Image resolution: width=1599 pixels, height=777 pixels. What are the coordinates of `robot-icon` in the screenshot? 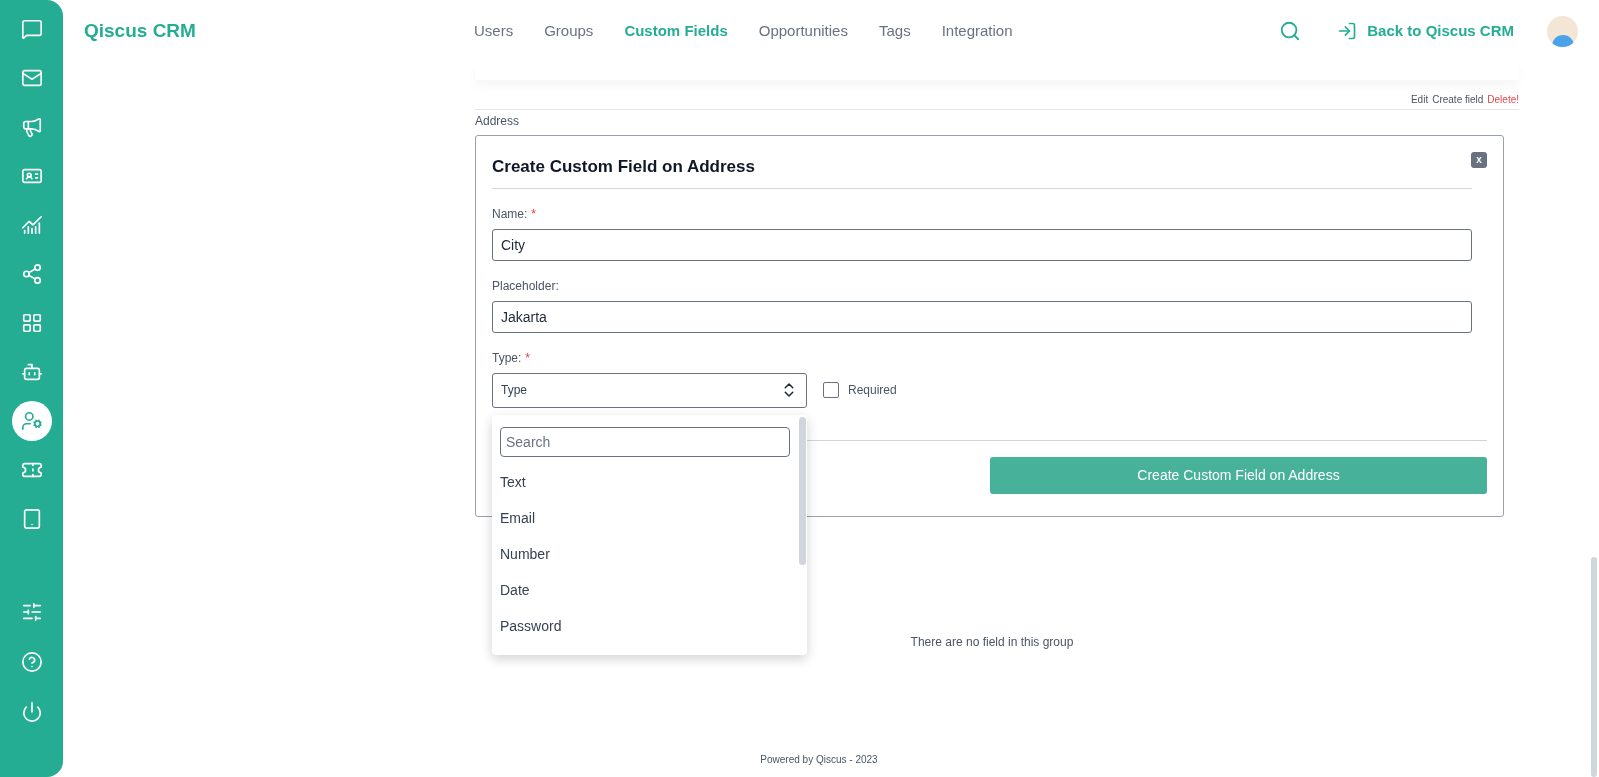 It's located at (31, 372).